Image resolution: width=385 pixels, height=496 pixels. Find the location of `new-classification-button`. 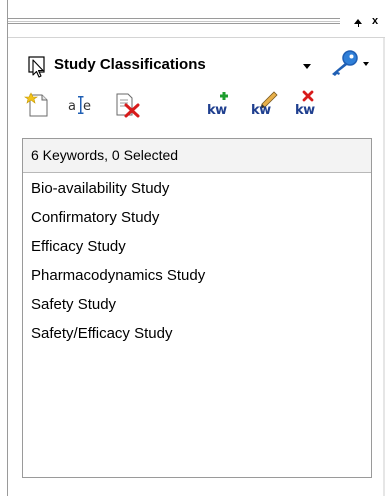

new-classification-button is located at coordinates (39, 105).